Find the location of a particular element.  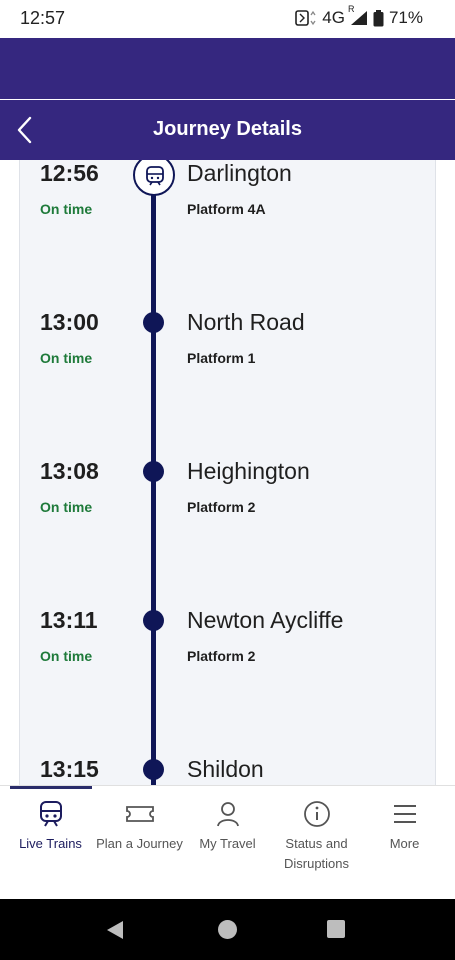

system-recents-icon is located at coordinates (336, 929).